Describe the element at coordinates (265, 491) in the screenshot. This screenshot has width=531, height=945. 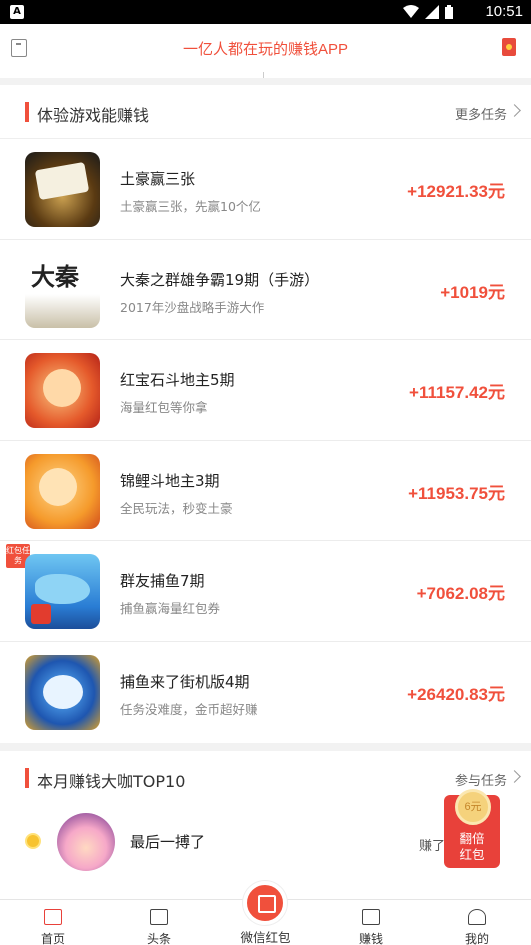
I see `game-row: 锦鲤斗地主3期 全民玩法，秒变土豪 +11953.75元` at that location.